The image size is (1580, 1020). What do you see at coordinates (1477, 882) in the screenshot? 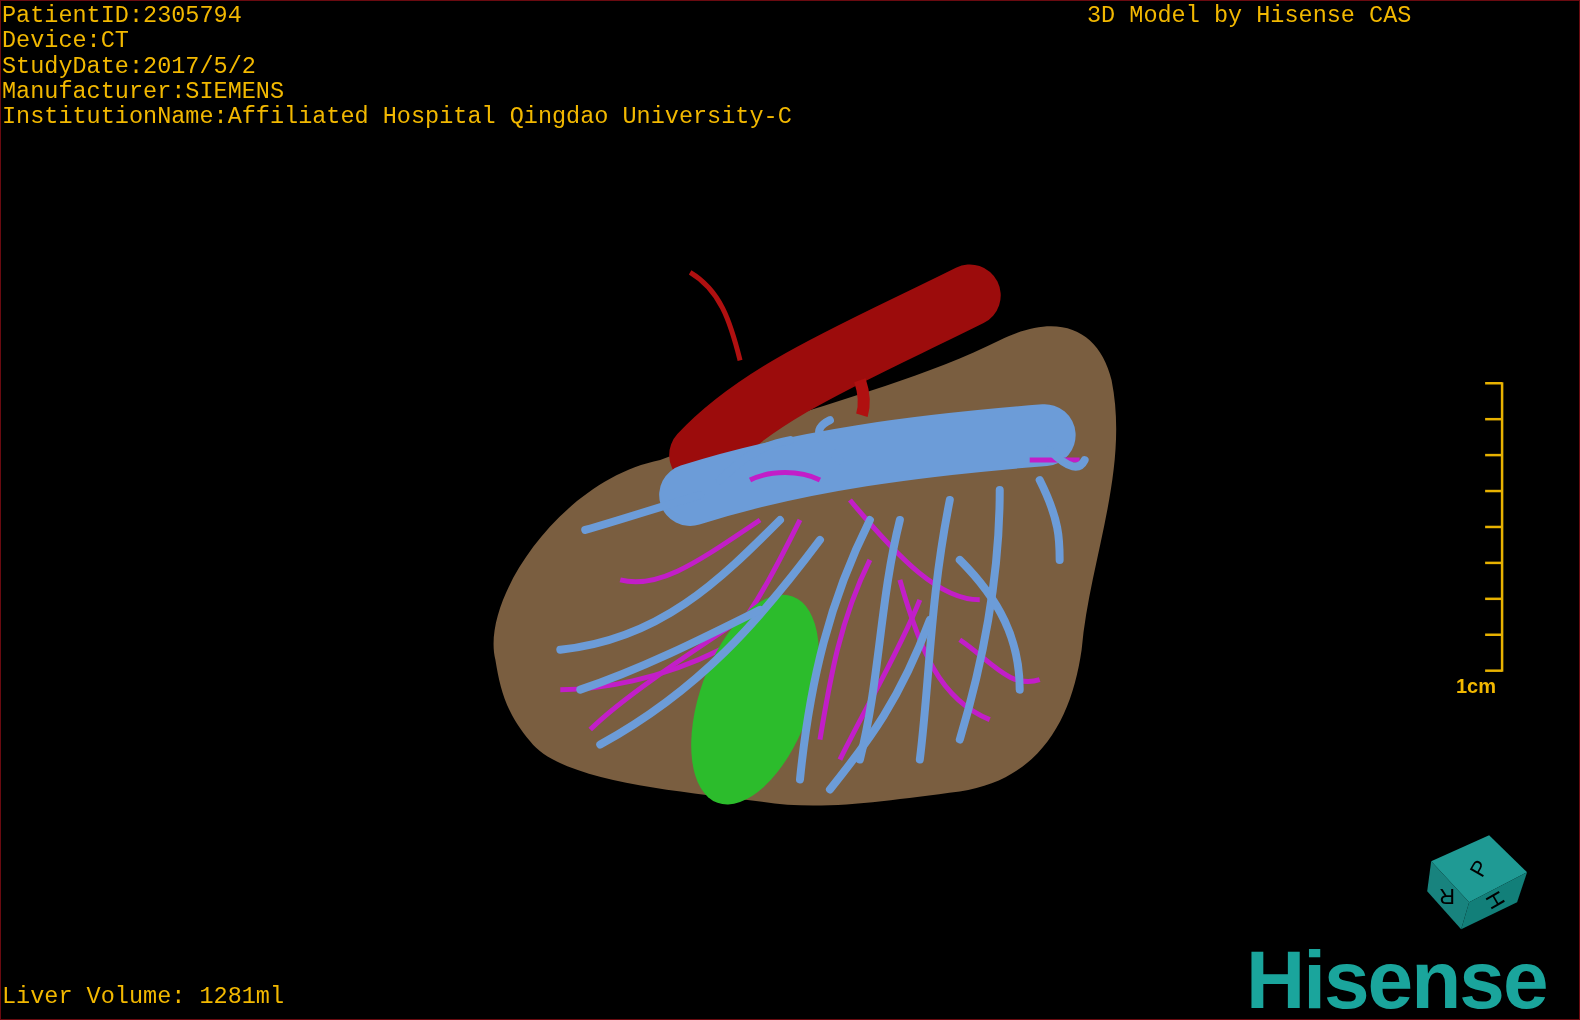
I see `orientation-cube-icon` at bounding box center [1477, 882].